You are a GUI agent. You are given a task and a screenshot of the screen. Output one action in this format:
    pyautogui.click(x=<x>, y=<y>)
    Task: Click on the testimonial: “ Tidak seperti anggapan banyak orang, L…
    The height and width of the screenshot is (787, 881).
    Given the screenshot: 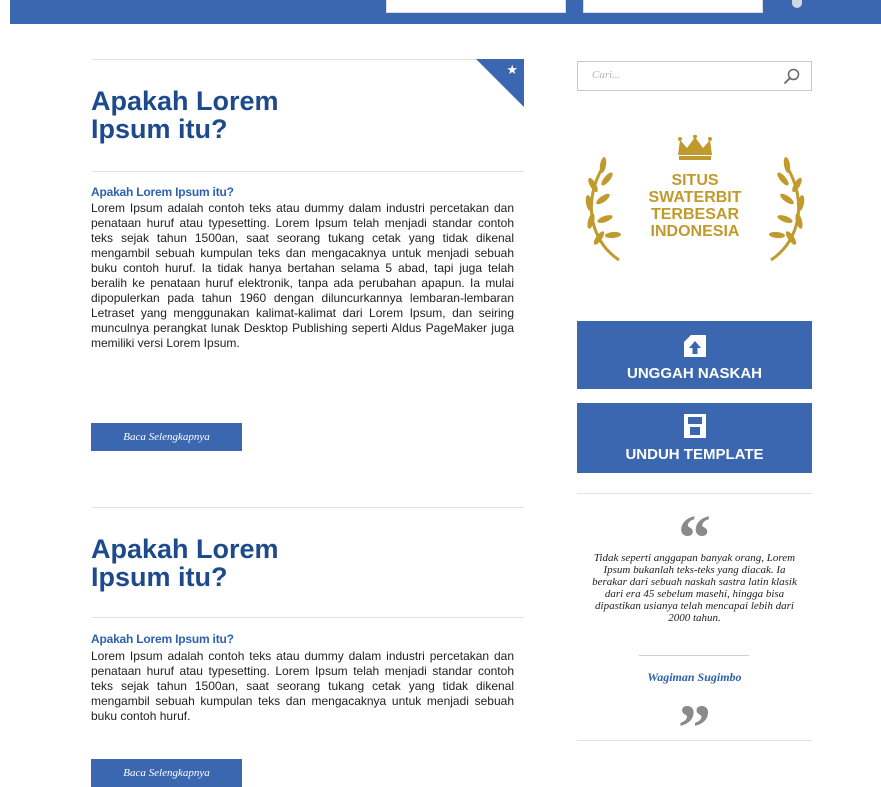 What is the action you would take?
    pyautogui.click(x=694, y=627)
    